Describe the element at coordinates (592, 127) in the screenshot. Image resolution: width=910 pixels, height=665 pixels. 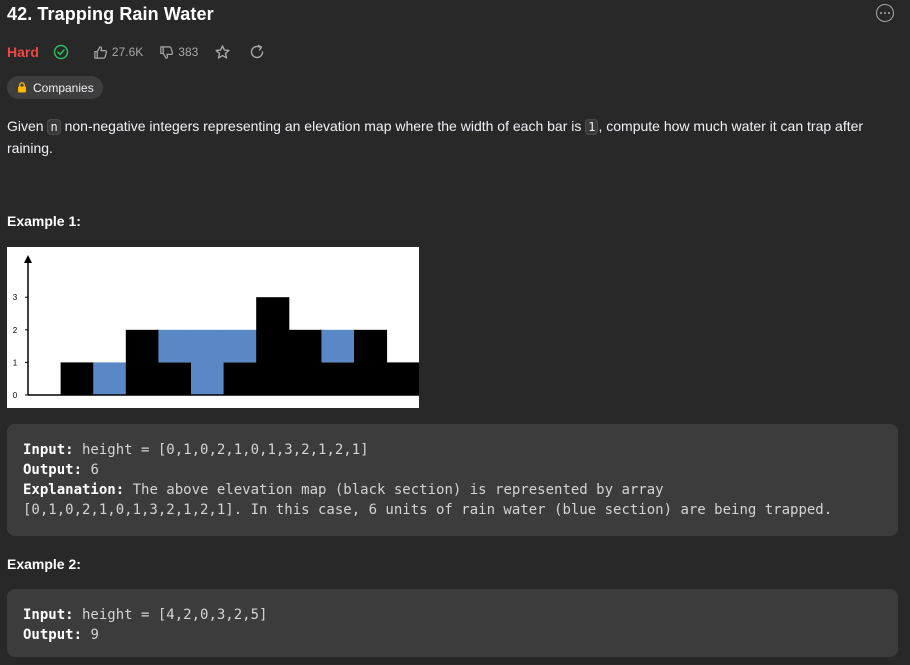
I see `inline-code-1: 1` at that location.